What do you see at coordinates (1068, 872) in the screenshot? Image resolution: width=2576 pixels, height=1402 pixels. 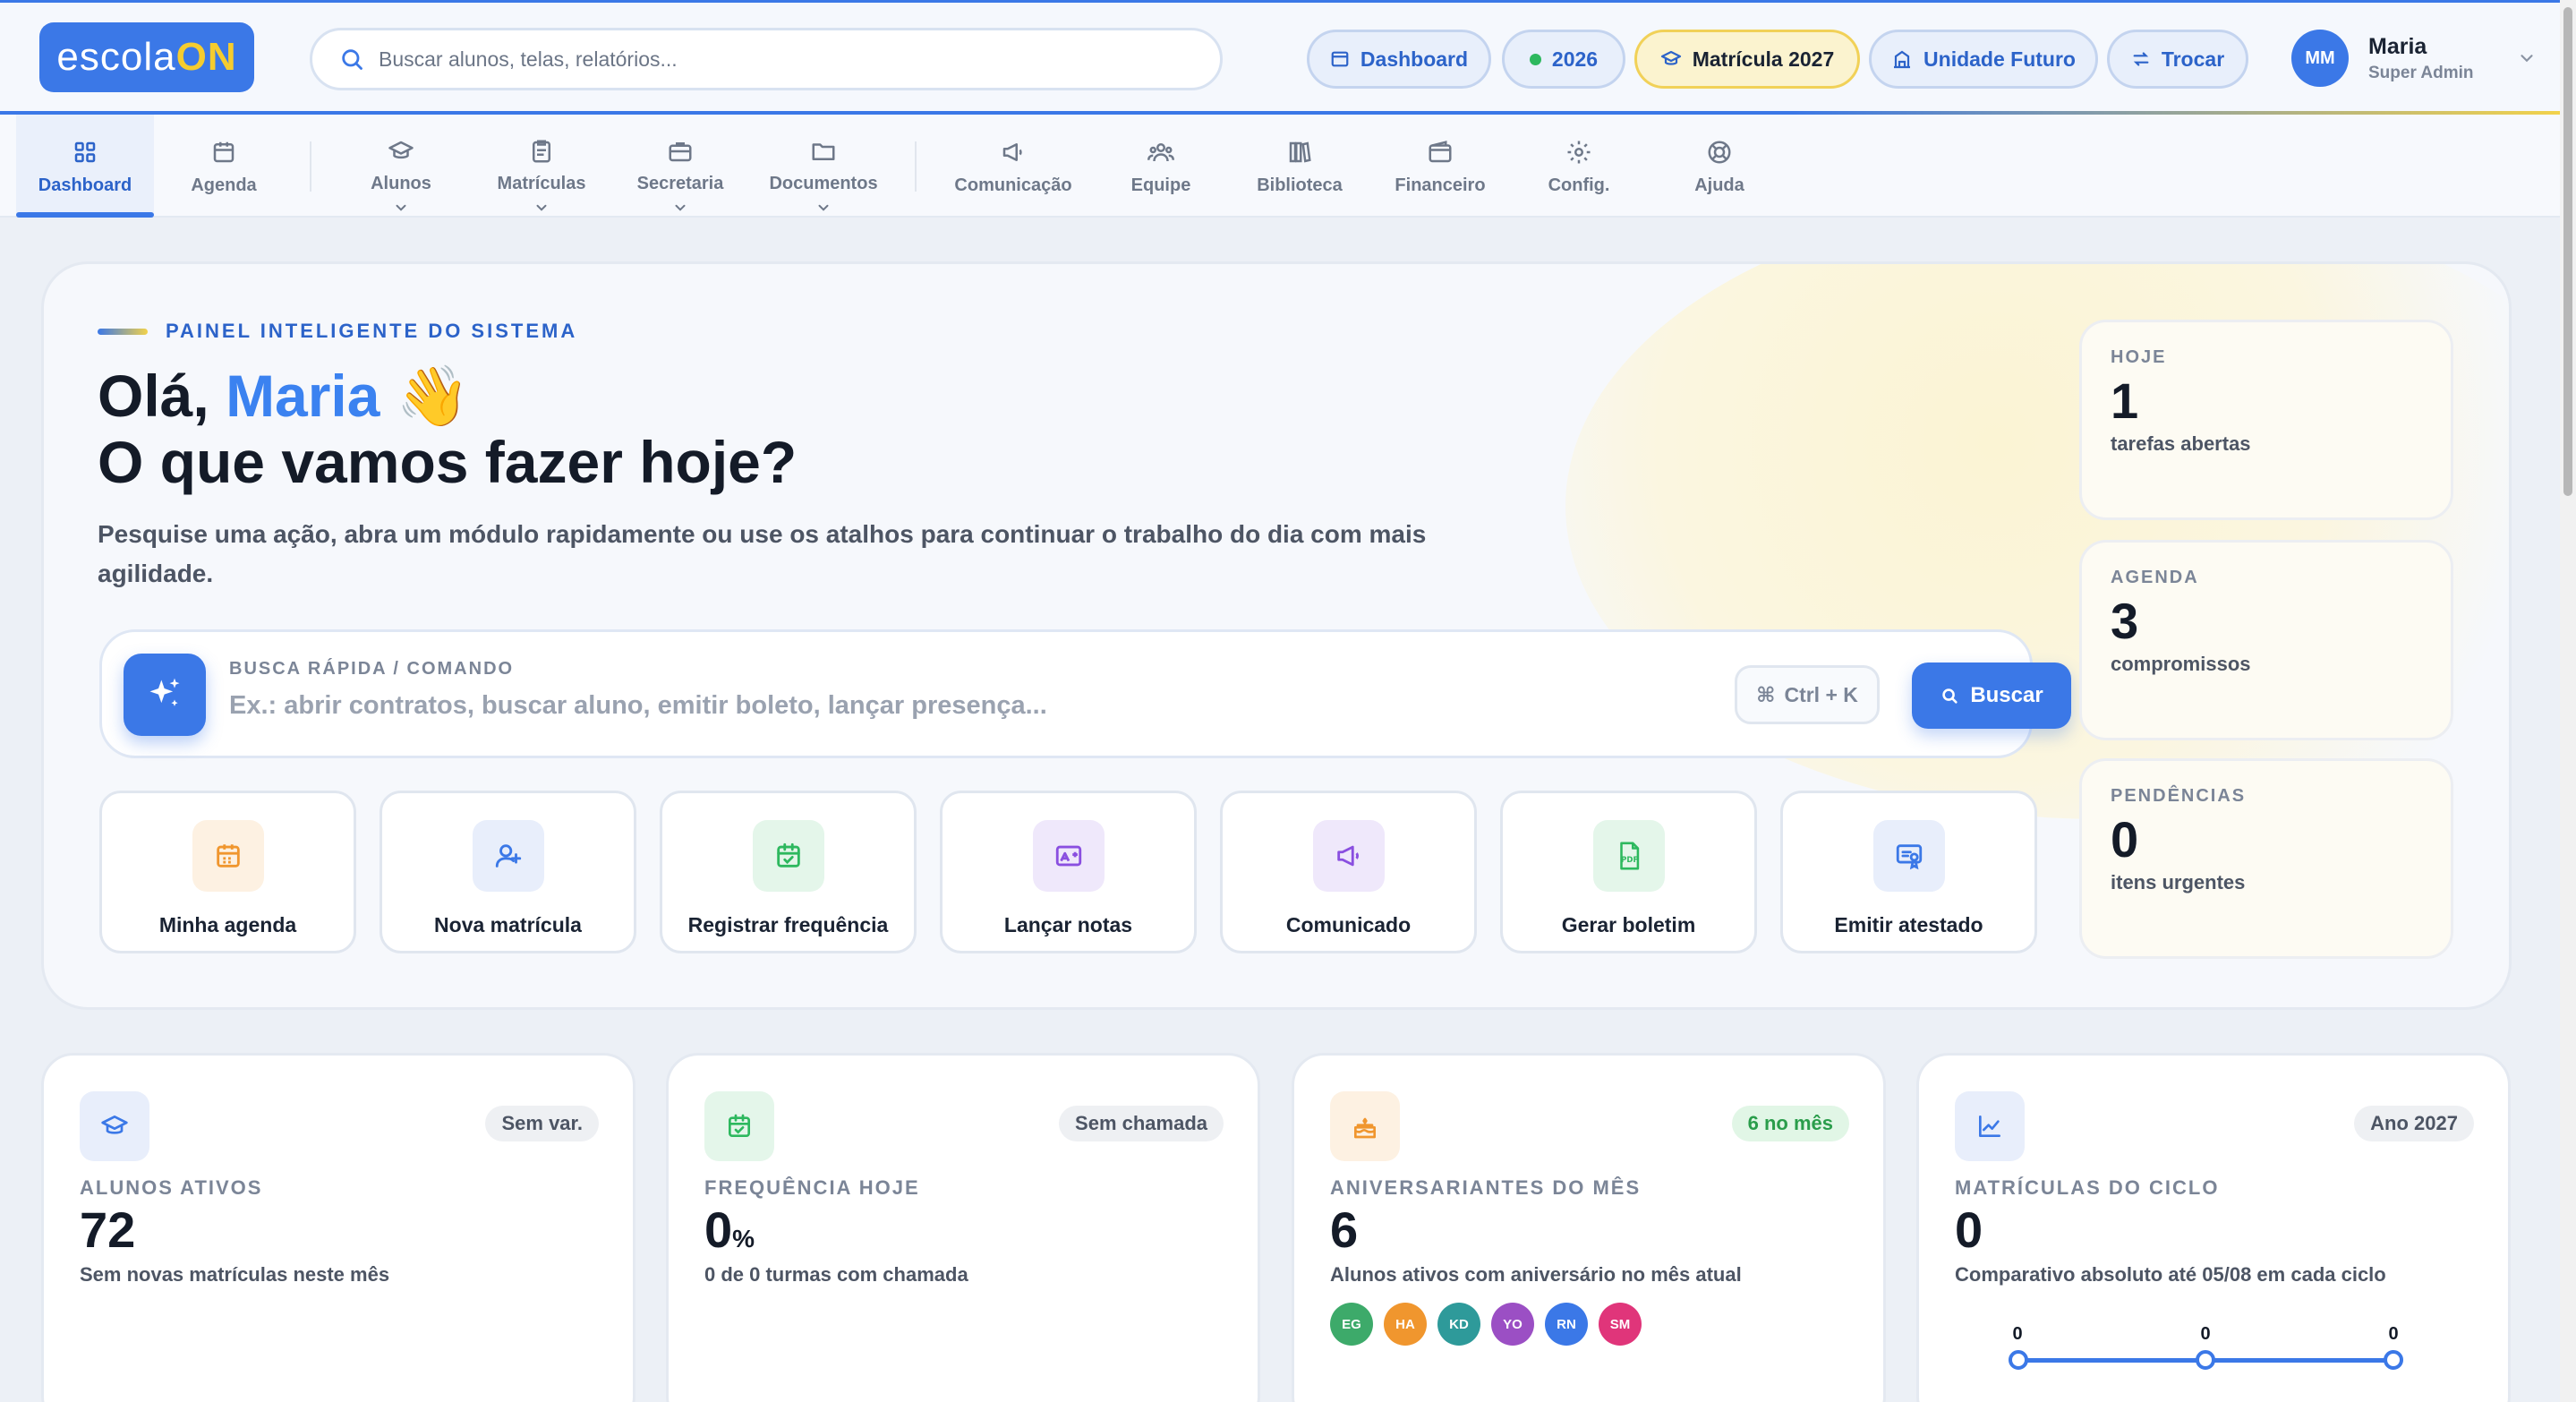 I see `action-lancar-notas: Lançar notas` at bounding box center [1068, 872].